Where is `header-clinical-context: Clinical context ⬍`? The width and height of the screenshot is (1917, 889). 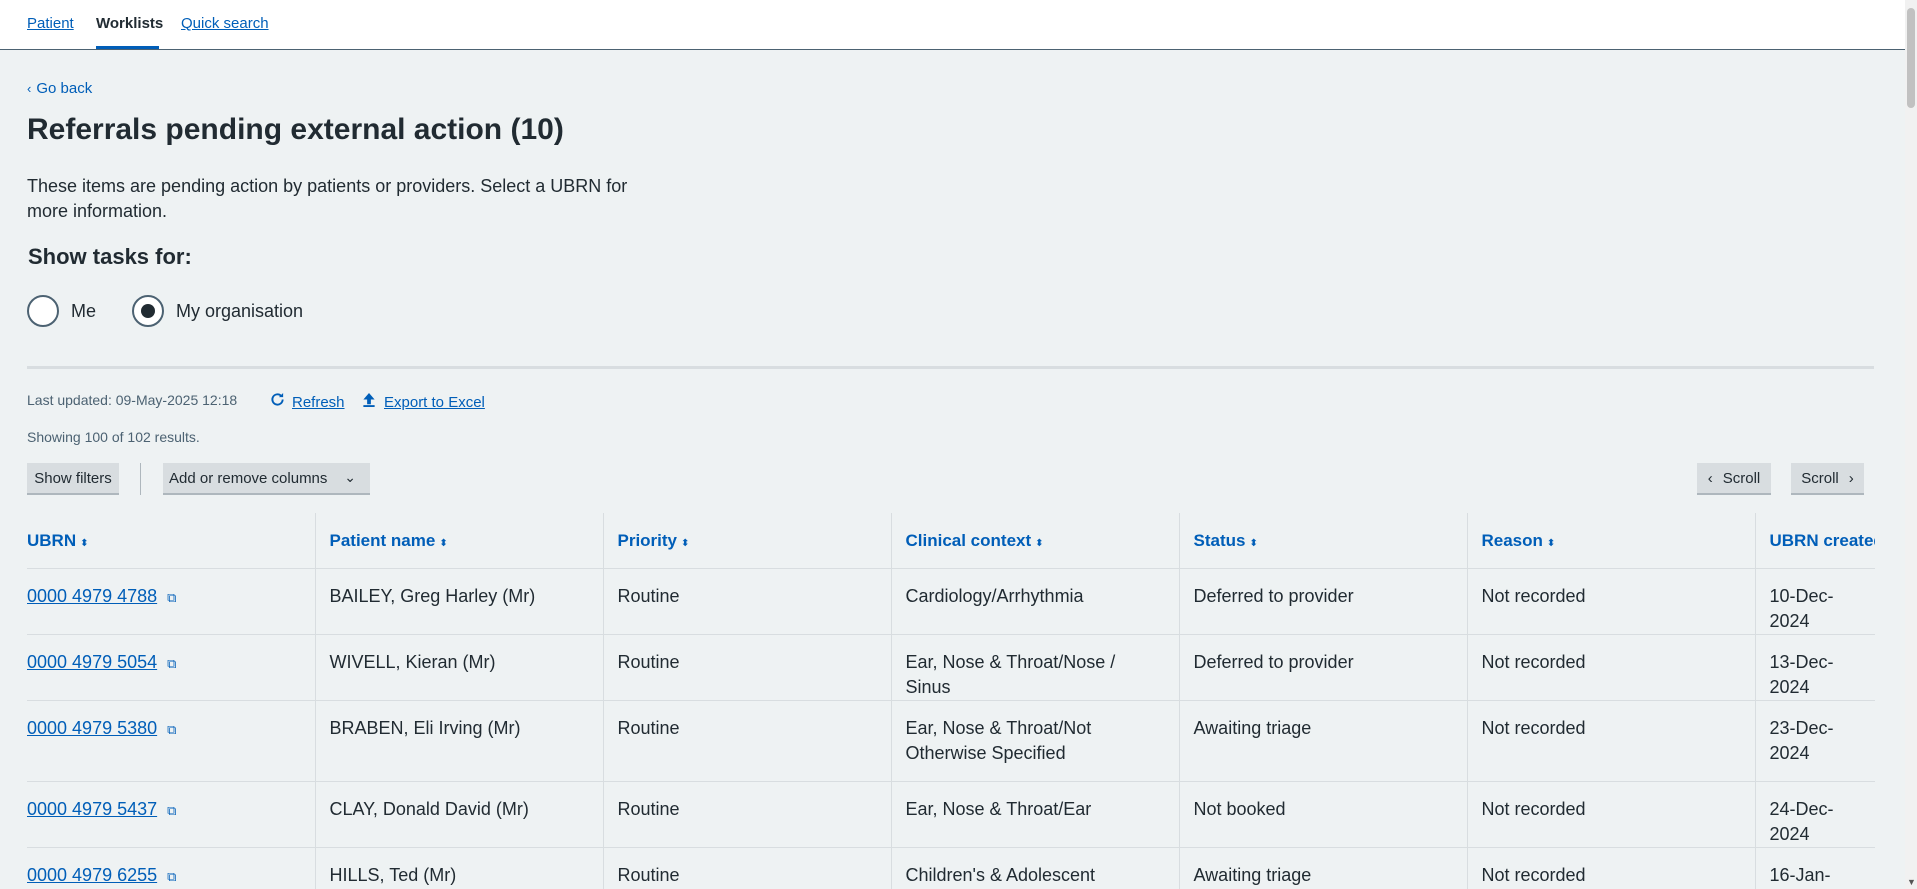
header-clinical-context: Clinical context ⬍ is located at coordinates (1034, 541).